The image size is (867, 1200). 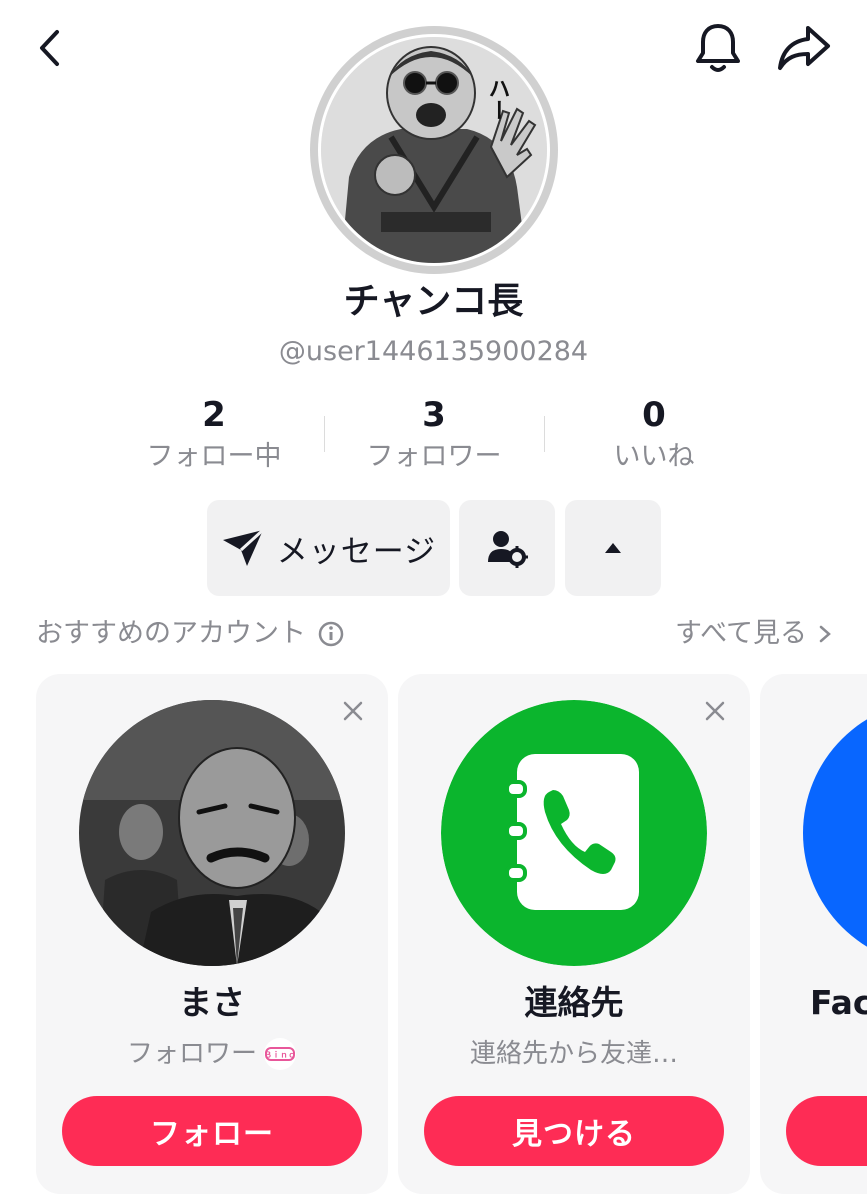 I want to click on contacts-avatar, so click(x=574, y=833).